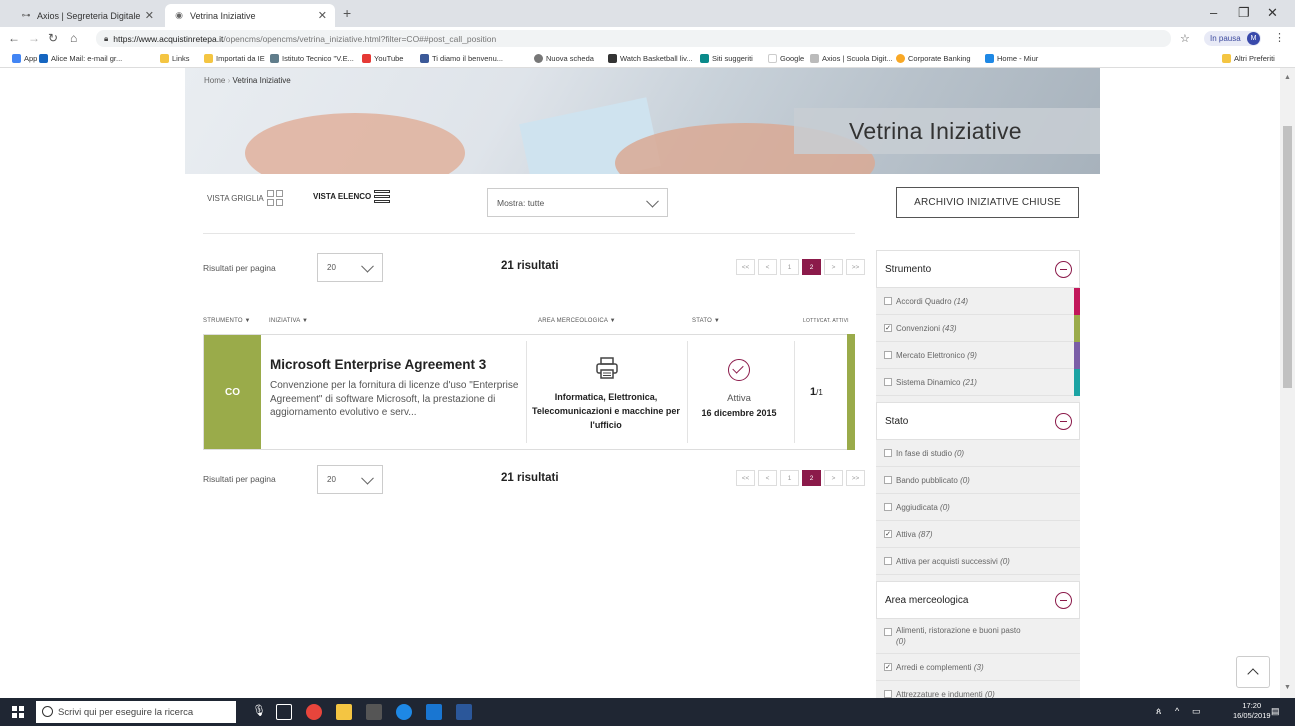  Describe the element at coordinates (577, 321) in the screenshot. I see `col-area: AREA MERCEOLOGICA ▼` at that location.